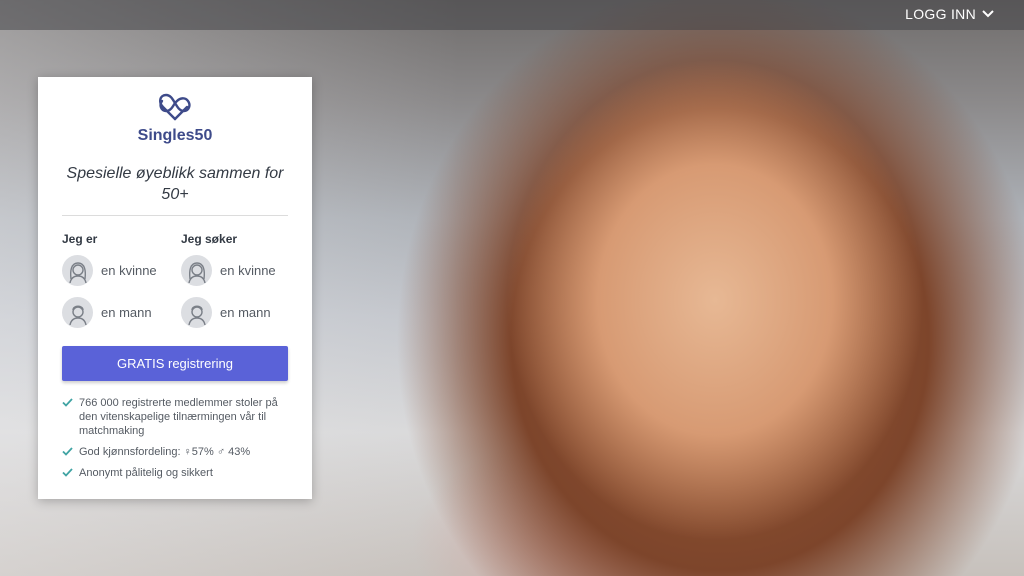 The width and height of the screenshot is (1024, 576). What do you see at coordinates (80, 239) in the screenshot?
I see `i-am-heading: Jeg er` at bounding box center [80, 239].